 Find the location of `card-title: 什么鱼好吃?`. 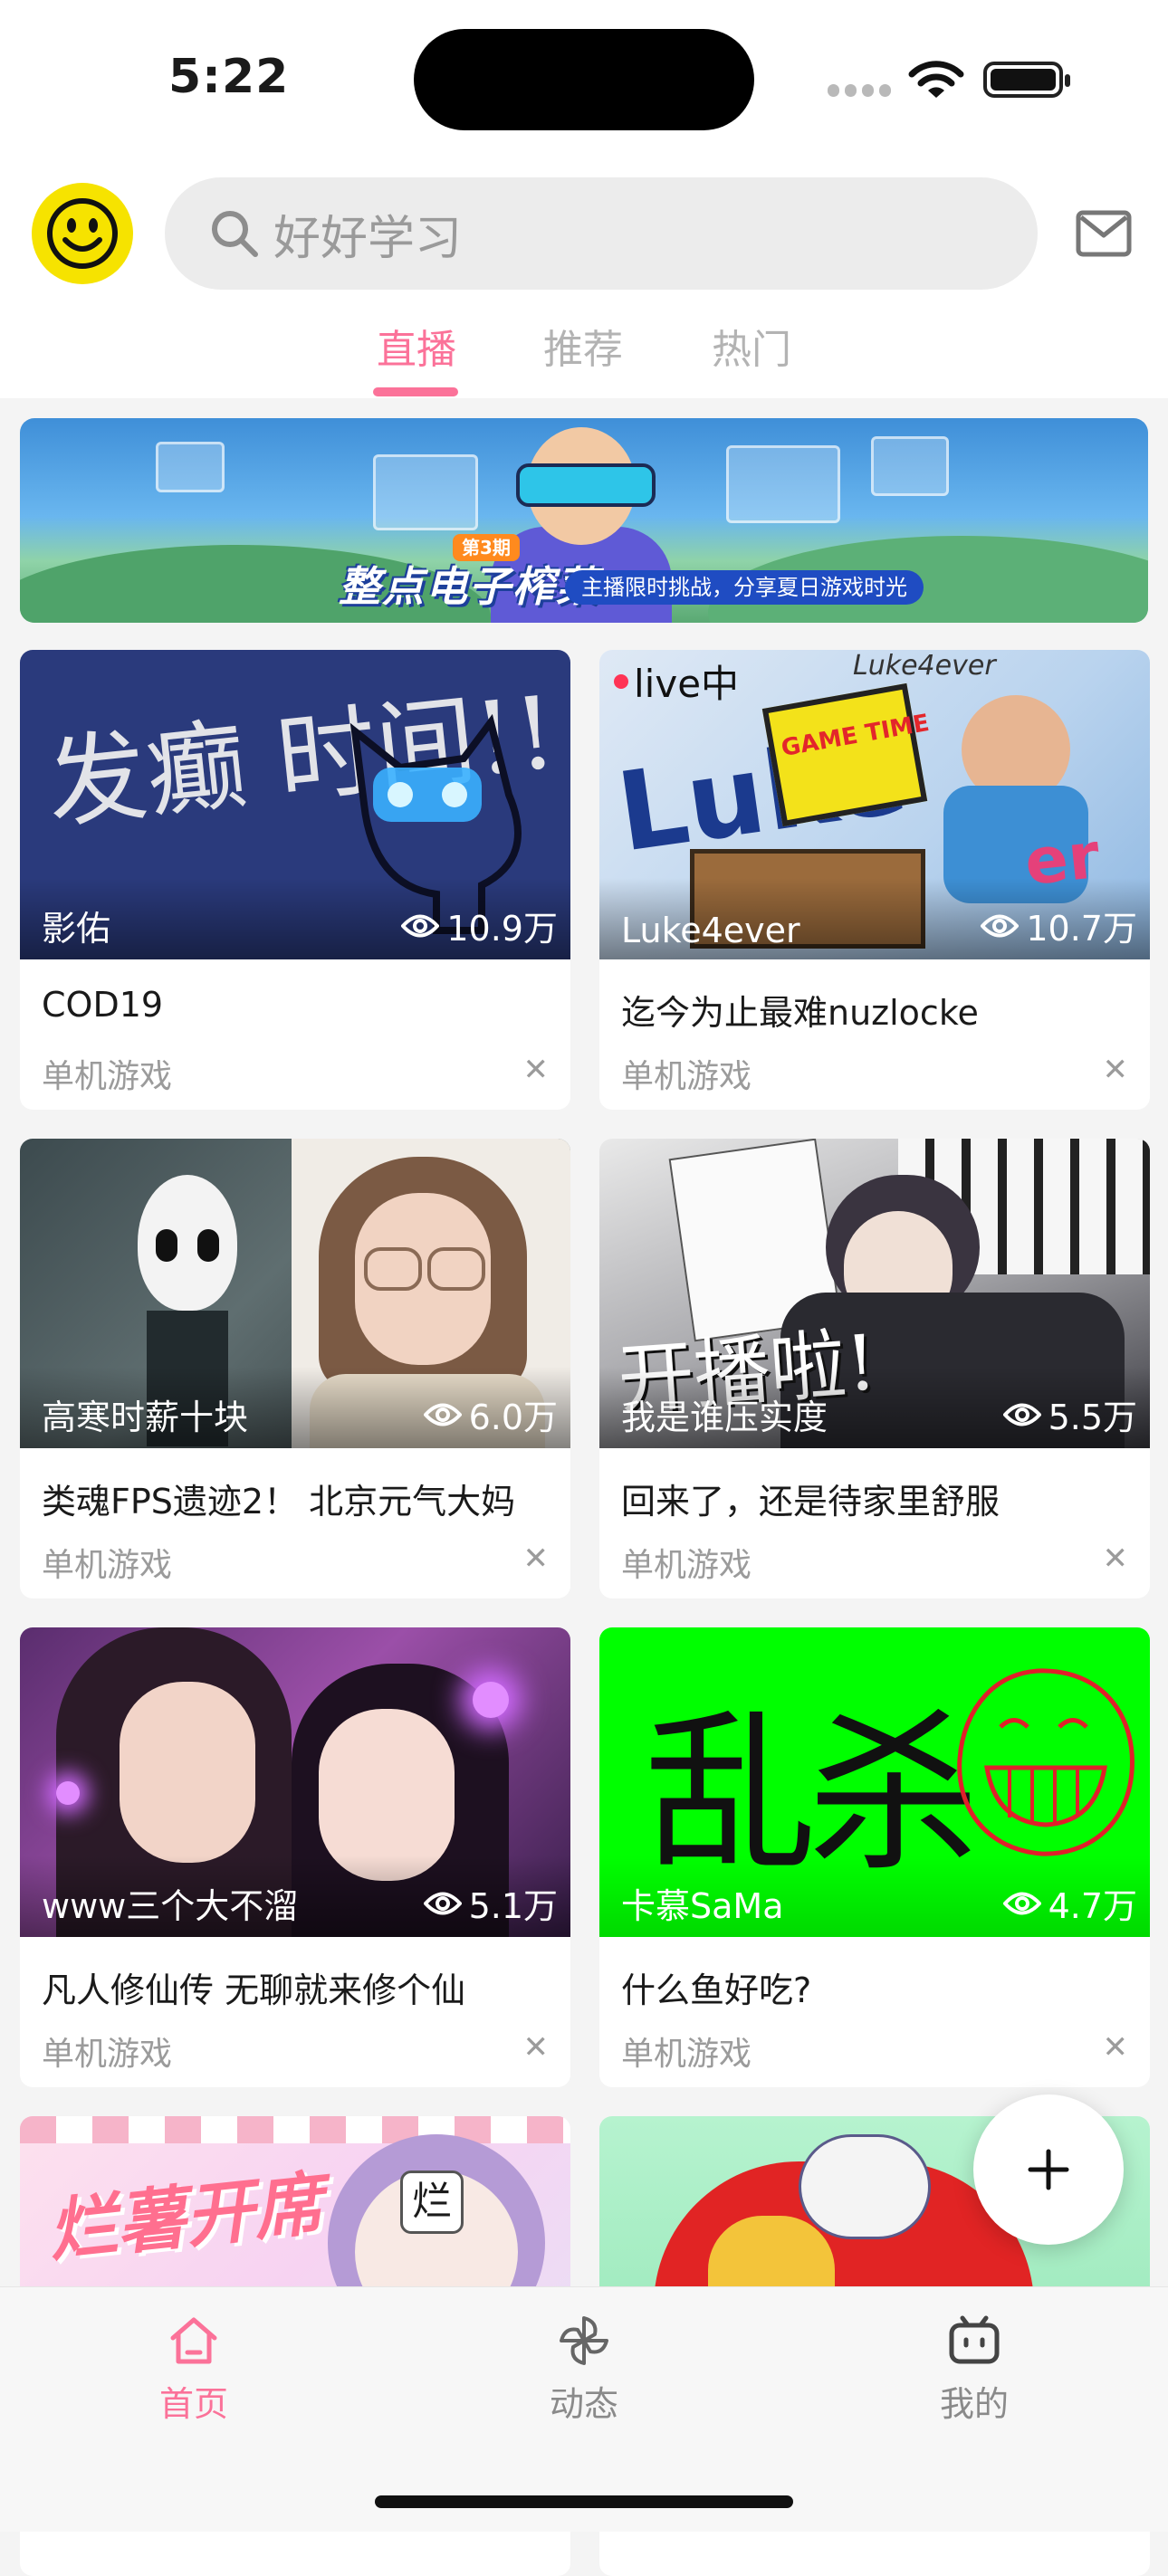

card-title: 什么鱼好吃? is located at coordinates (716, 1990).